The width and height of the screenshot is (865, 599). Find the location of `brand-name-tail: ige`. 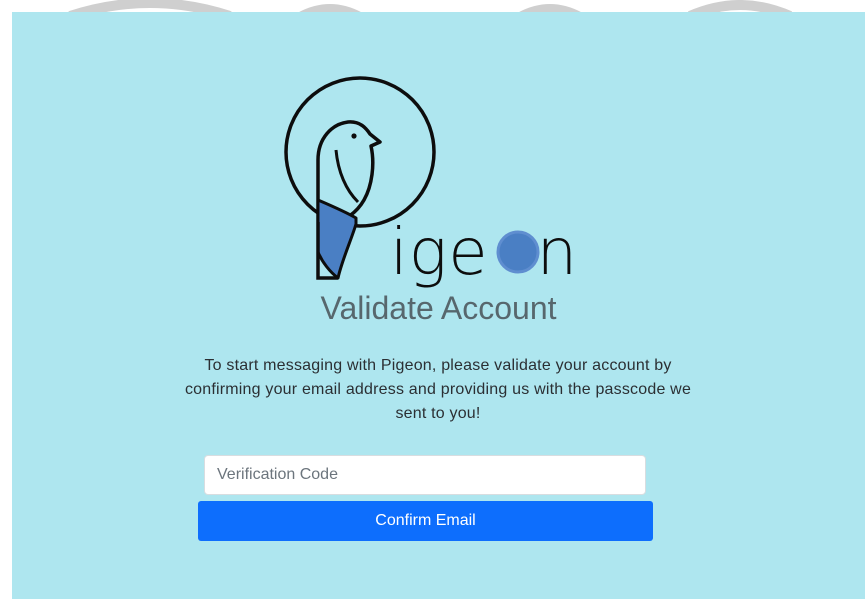

brand-name-tail: ige is located at coordinates (439, 253).